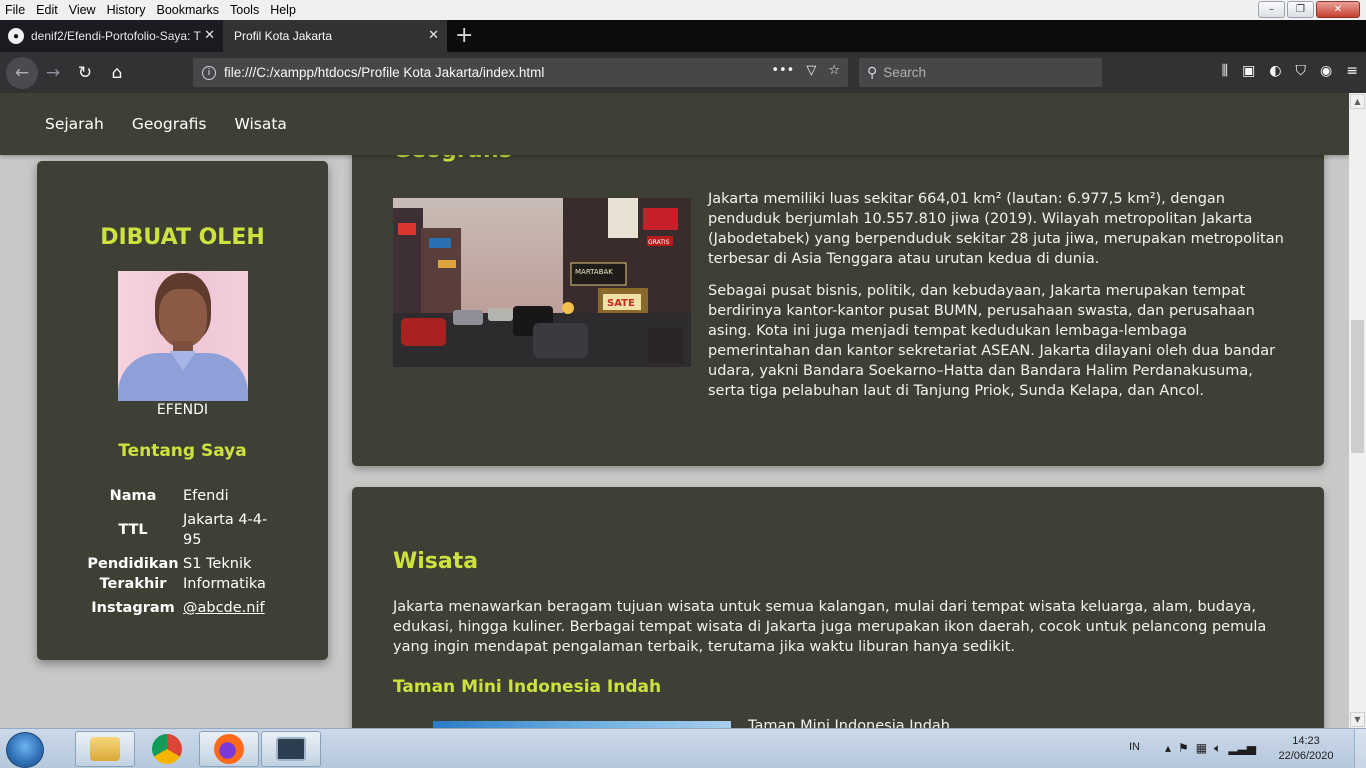 Image resolution: width=1366 pixels, height=768 pixels. Describe the element at coordinates (1301, 71) in the screenshot. I see `shield-icon: ⛉` at that location.